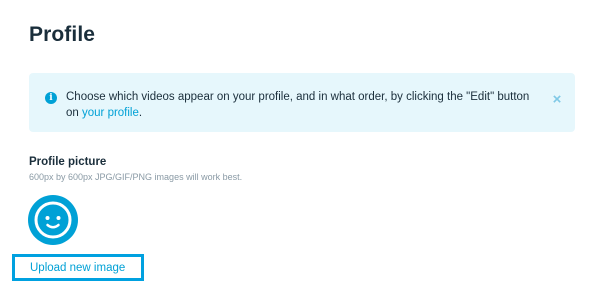 The width and height of the screenshot is (600, 284). What do you see at coordinates (62, 34) in the screenshot?
I see `page-title: Profile` at bounding box center [62, 34].